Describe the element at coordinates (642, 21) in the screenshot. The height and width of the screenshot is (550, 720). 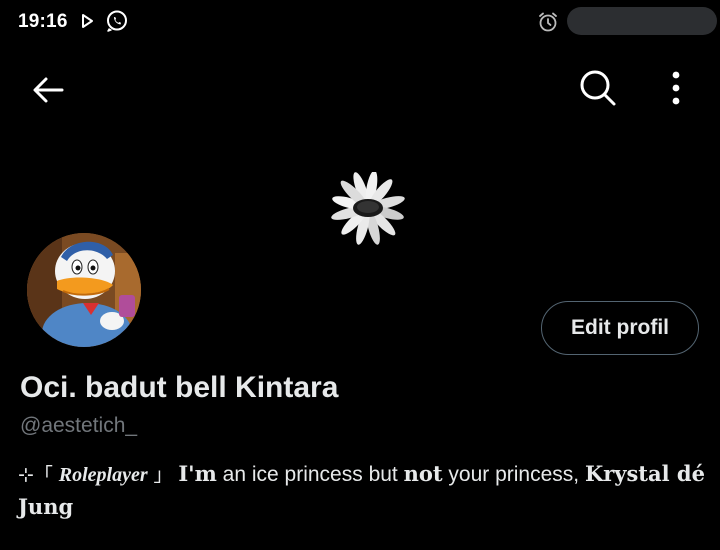
I see `redacted-status-area` at that location.